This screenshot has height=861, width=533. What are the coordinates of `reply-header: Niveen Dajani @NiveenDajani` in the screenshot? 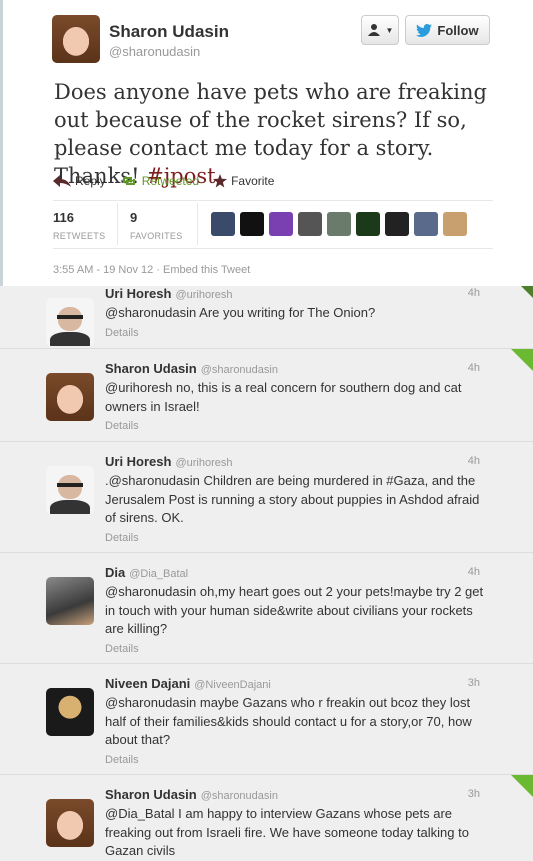 It's located at (188, 683).